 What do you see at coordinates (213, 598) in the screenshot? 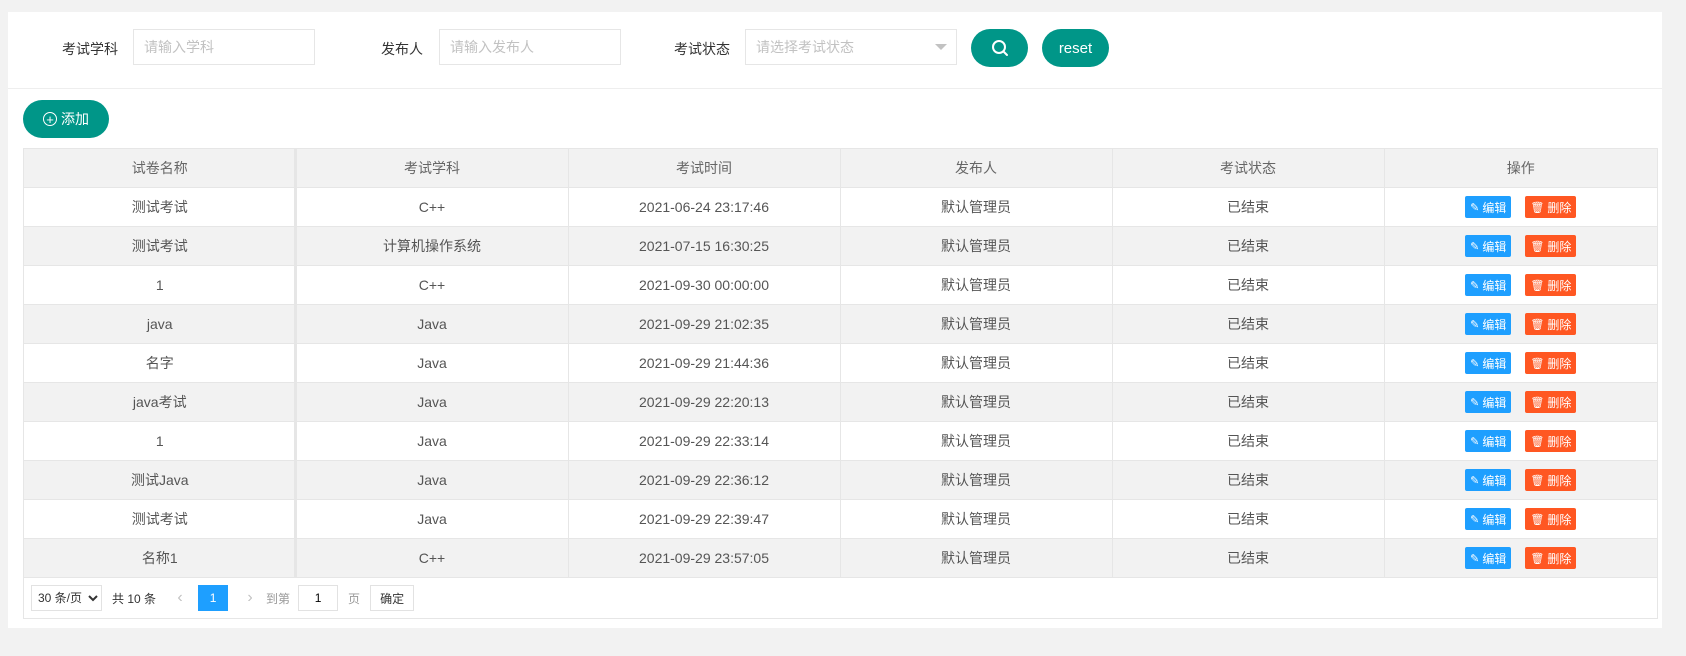
I see `page-button-current: 1` at bounding box center [213, 598].